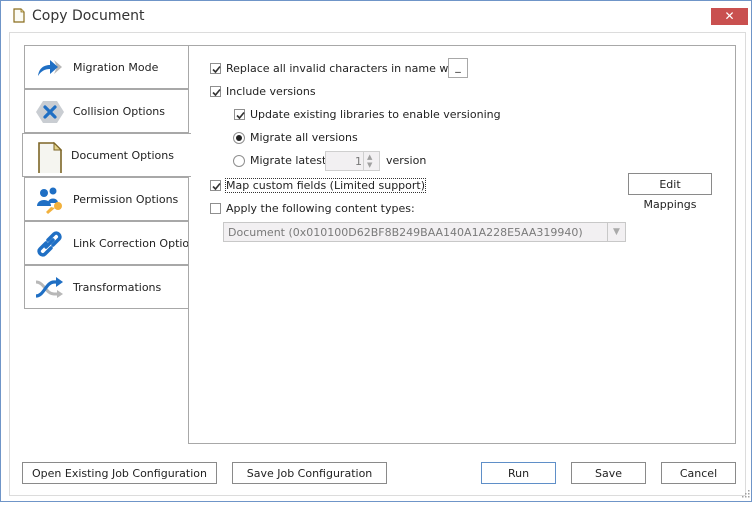 This screenshot has height=505, width=754. I want to click on save-job-config-button: Save Job Configuration, so click(309, 473).